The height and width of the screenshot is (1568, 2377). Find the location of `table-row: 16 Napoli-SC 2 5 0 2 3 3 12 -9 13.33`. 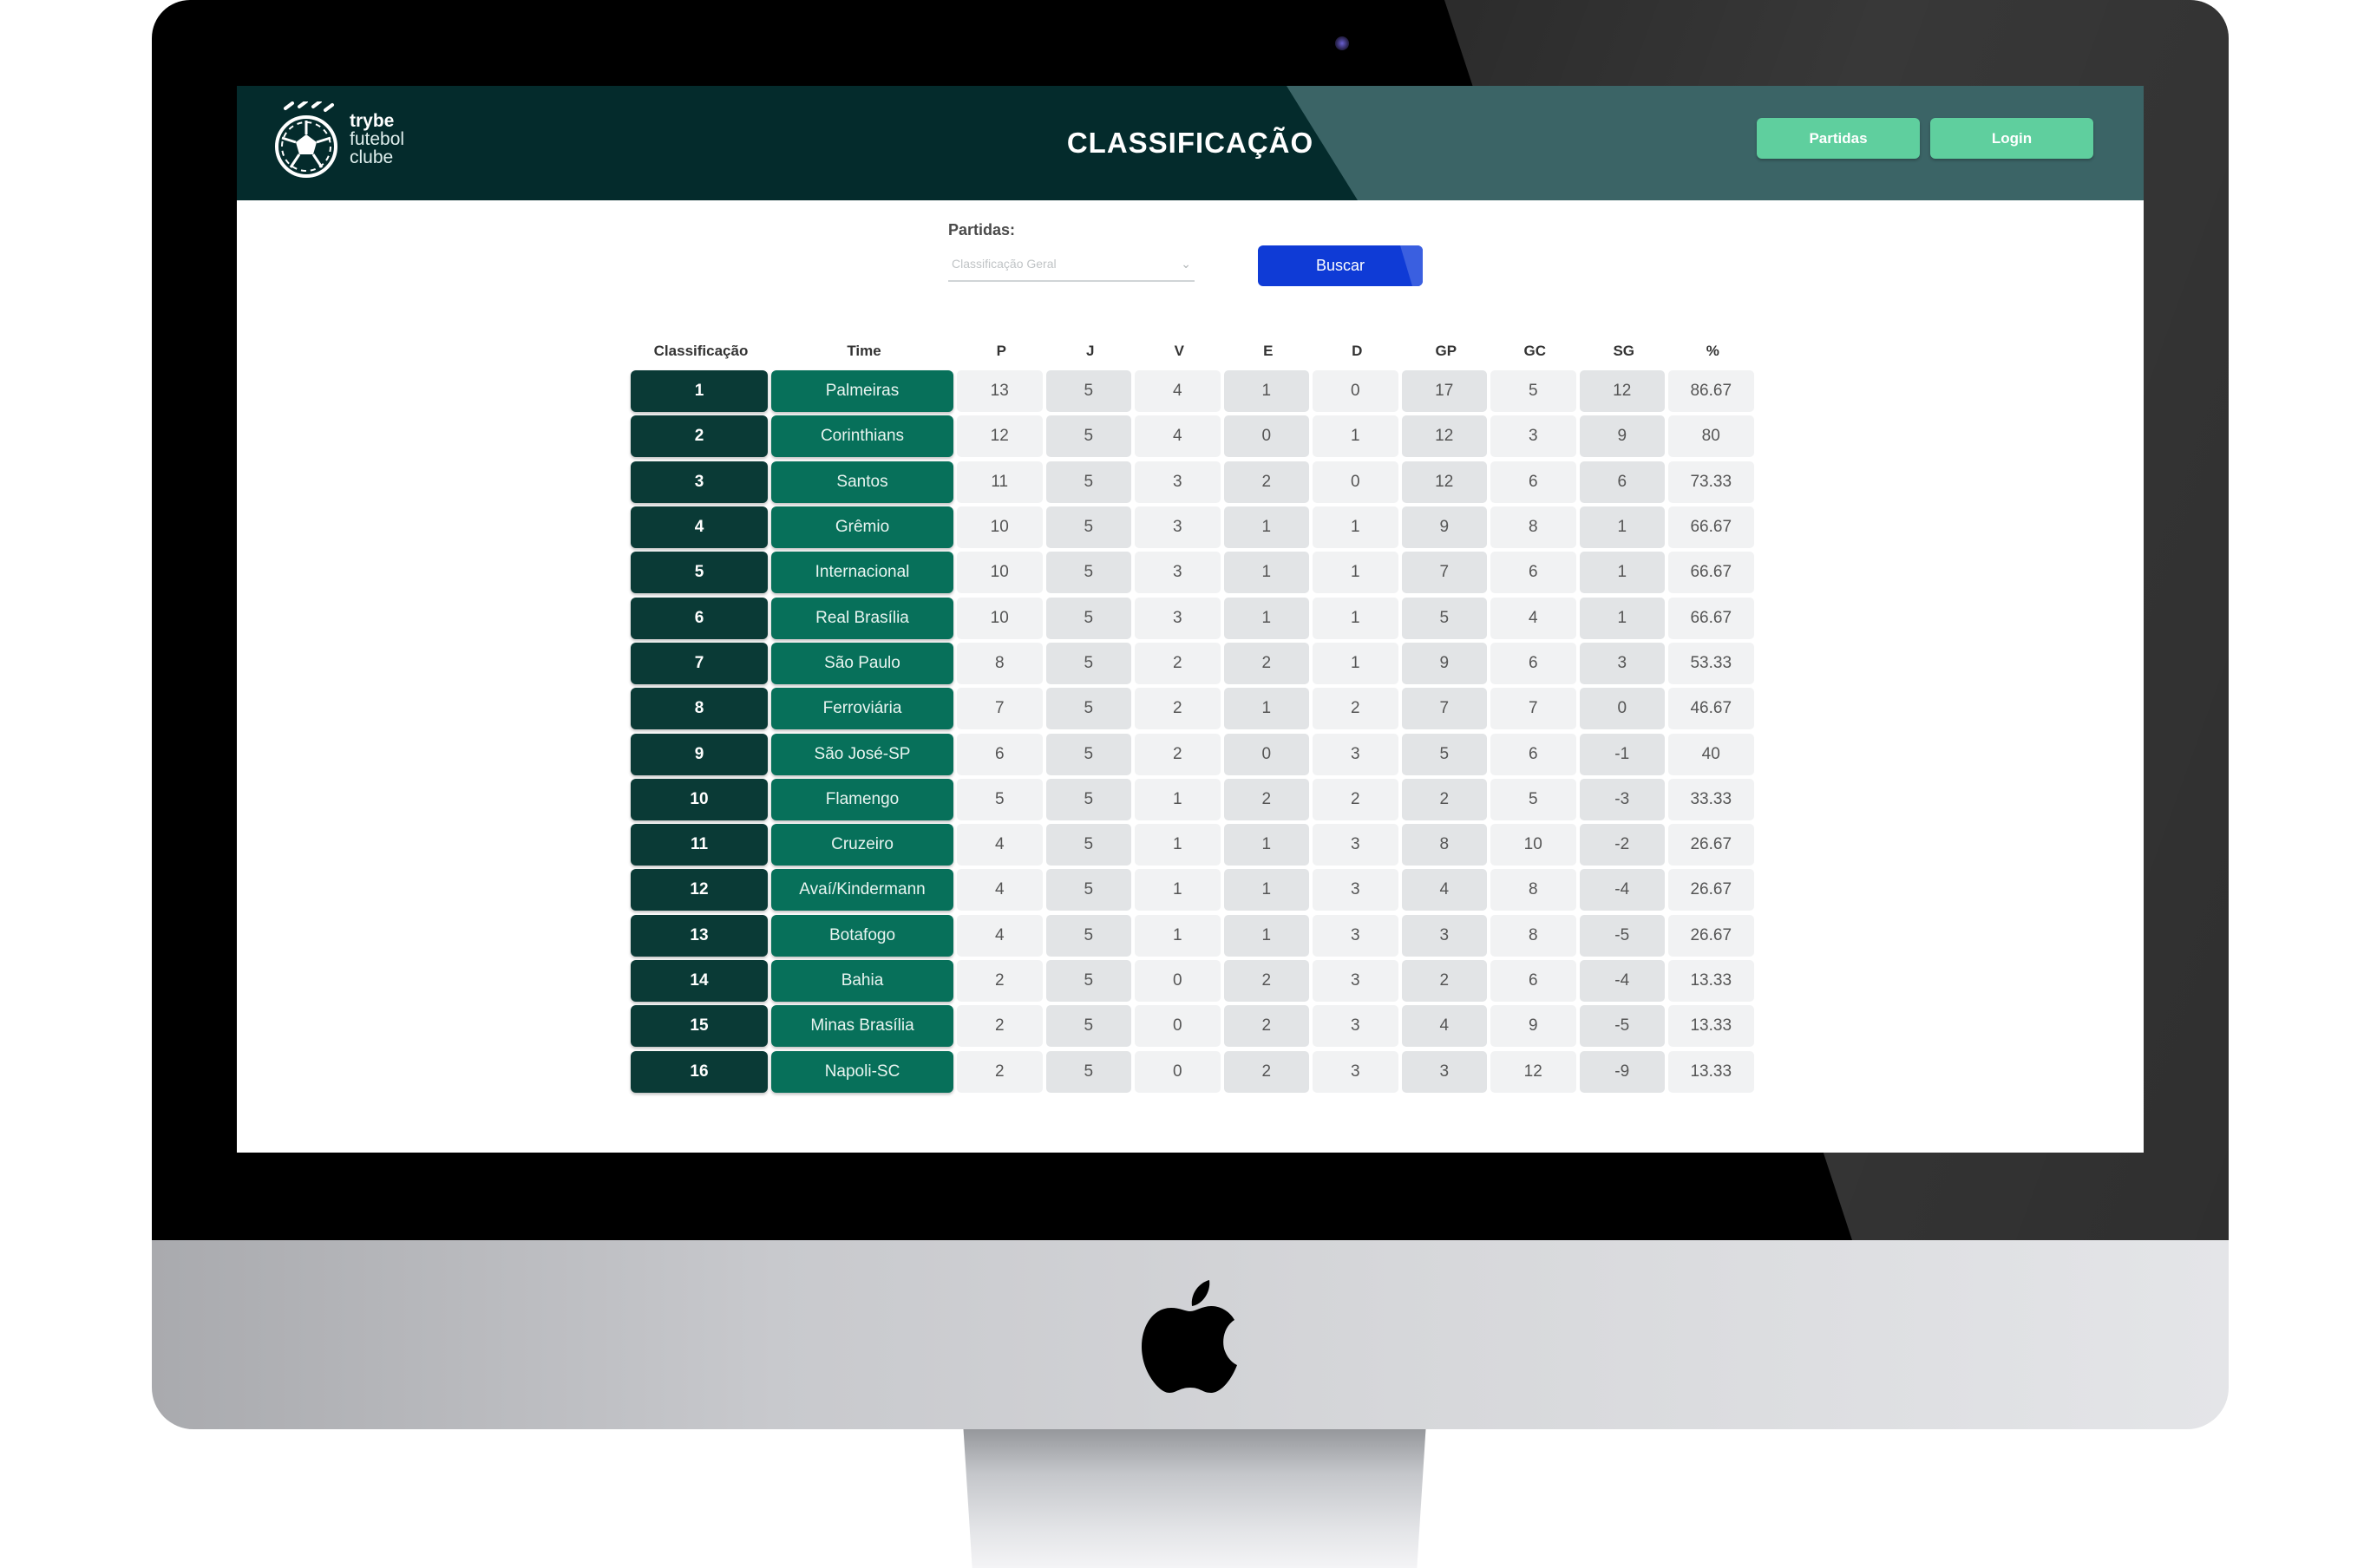

table-row: 16 Napoli-SC 2 5 0 2 3 3 12 -9 13.33 is located at coordinates (1194, 1071).